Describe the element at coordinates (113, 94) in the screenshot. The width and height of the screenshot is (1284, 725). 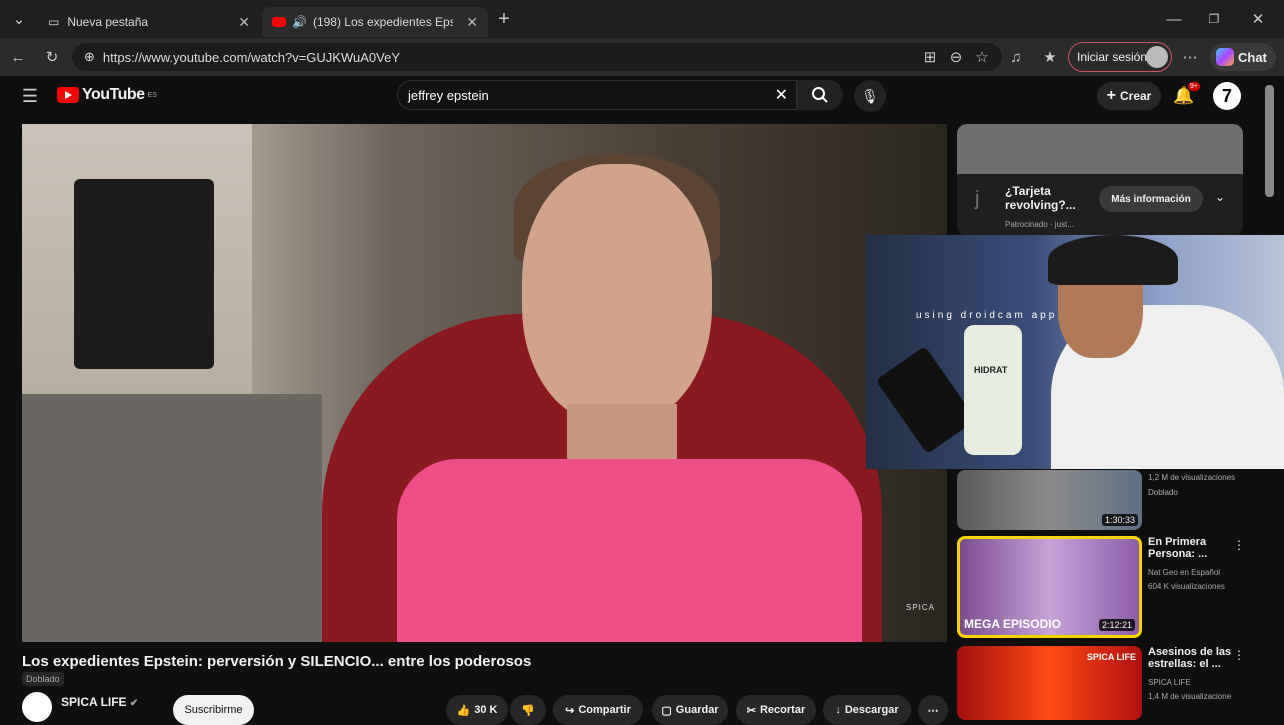
I see `logo-text: YouTube` at that location.